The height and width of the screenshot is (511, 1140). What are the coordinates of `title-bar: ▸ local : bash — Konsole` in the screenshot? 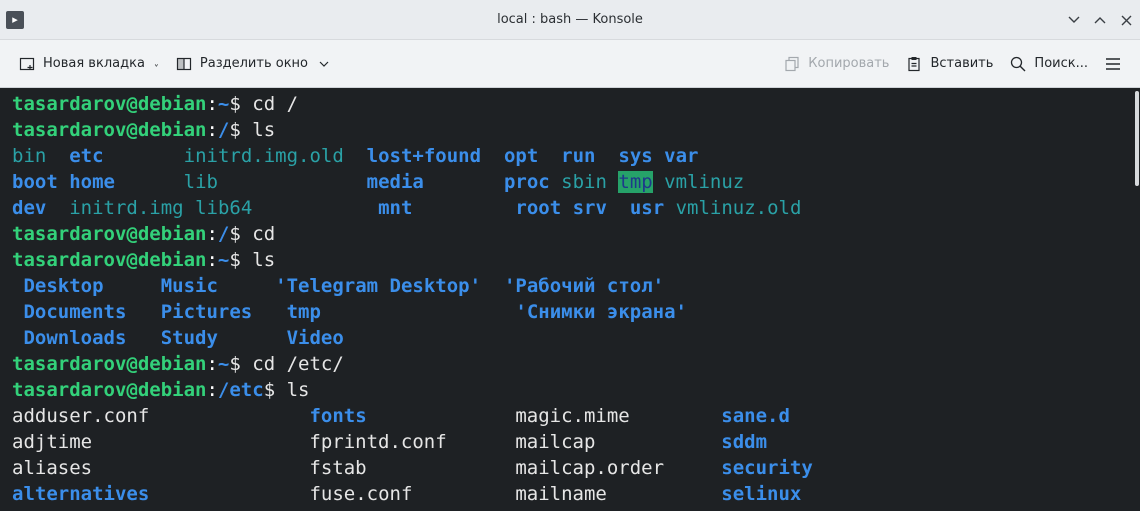 It's located at (570, 20).